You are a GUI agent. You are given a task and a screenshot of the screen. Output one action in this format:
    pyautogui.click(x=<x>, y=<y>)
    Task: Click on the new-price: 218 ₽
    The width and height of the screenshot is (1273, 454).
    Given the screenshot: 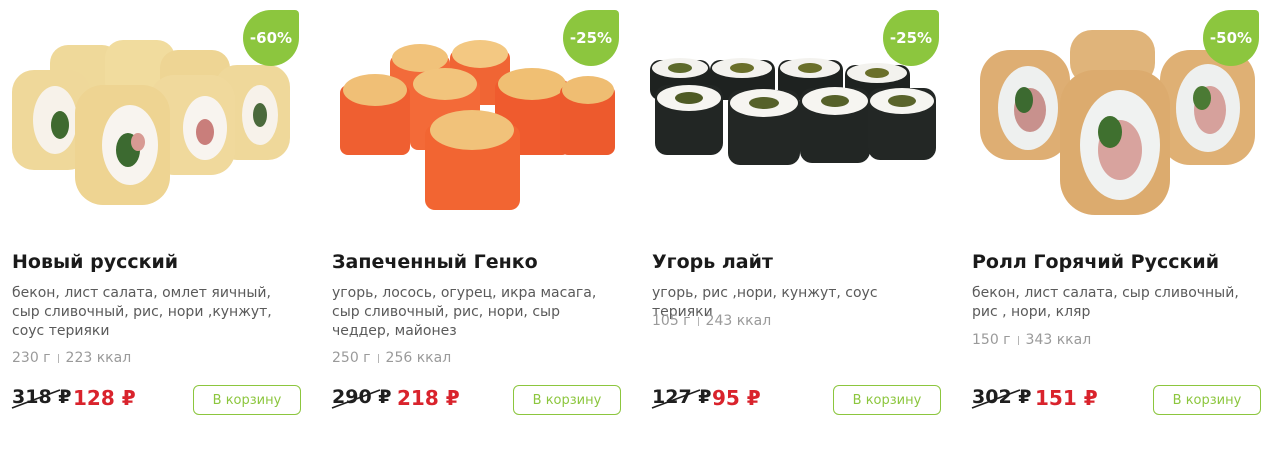 What is the action you would take?
    pyautogui.click(x=428, y=398)
    